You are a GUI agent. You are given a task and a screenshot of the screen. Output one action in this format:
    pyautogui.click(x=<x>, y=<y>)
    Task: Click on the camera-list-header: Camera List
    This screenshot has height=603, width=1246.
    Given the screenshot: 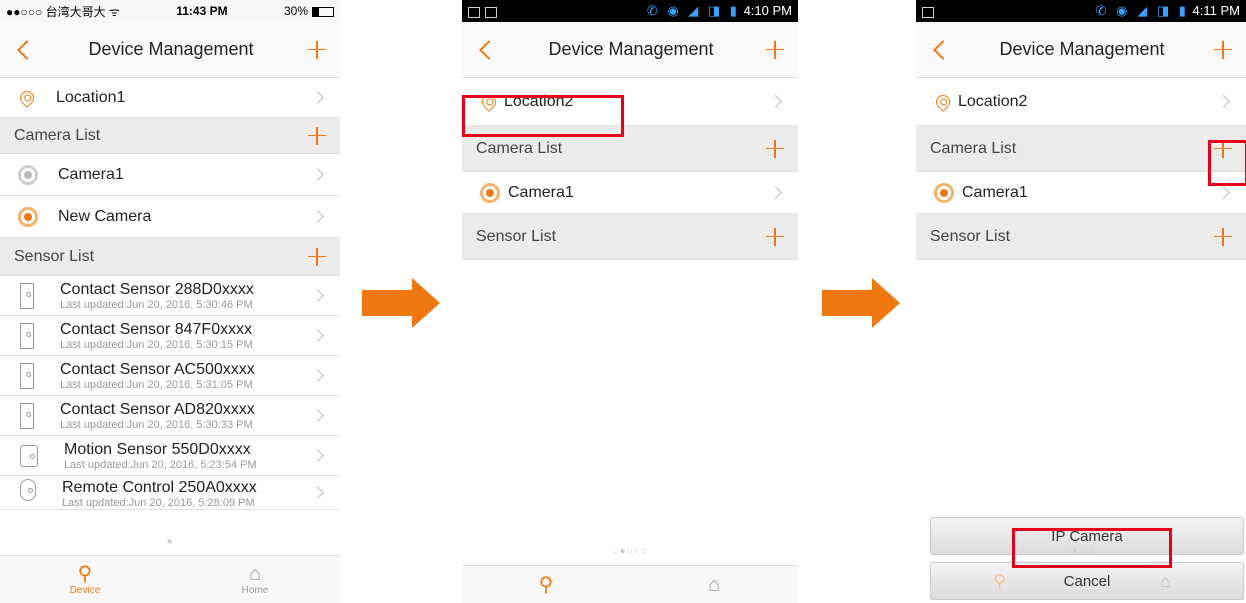 What is the action you would take?
    pyautogui.click(x=1081, y=149)
    